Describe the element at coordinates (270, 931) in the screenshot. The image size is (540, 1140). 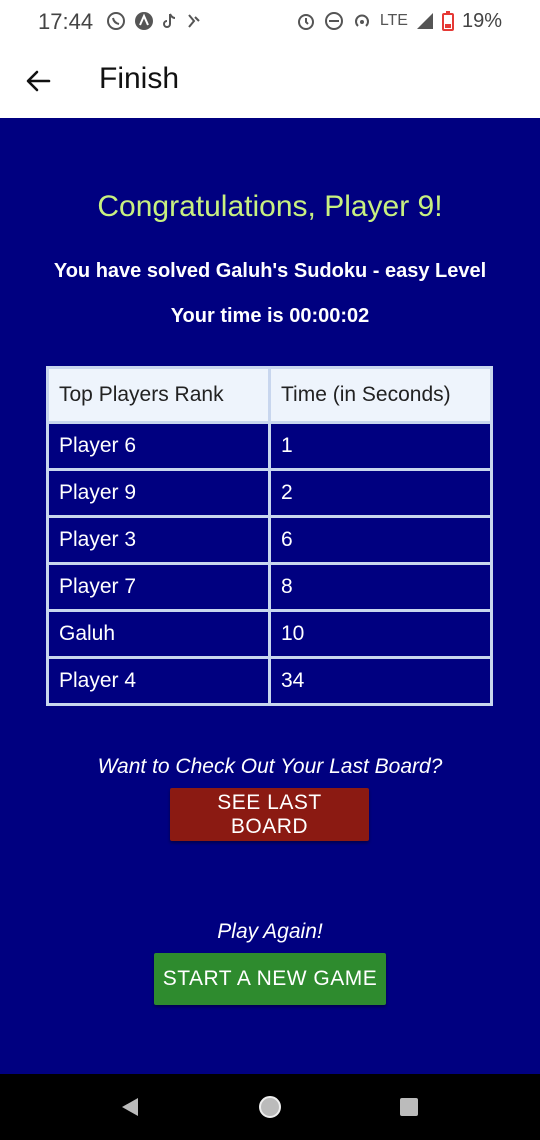
I see `play-again-prompt: Play Again!` at that location.